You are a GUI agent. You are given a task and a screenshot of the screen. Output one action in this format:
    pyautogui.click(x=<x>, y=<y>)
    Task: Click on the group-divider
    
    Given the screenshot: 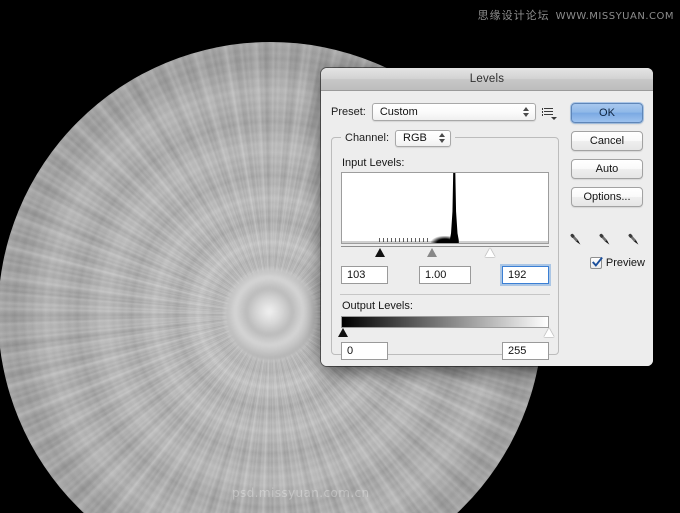 What is the action you would take?
    pyautogui.click(x=445, y=294)
    